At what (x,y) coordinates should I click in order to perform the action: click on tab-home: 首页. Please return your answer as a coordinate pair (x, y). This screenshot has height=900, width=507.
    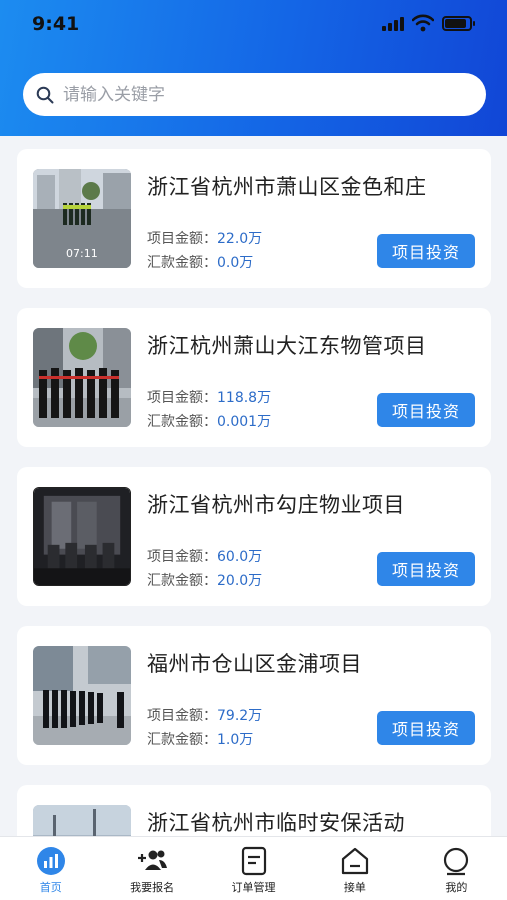
    Looking at the image, I should click on (50, 868).